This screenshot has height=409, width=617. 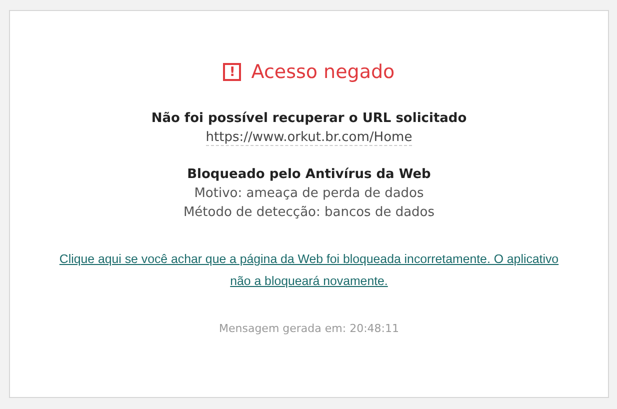 I want to click on unblock-link: Clique aqui se você achar que a página da Web foi bloqueada incorretamente. O aplicativo não a bloqueará novamente., so click(x=309, y=270).